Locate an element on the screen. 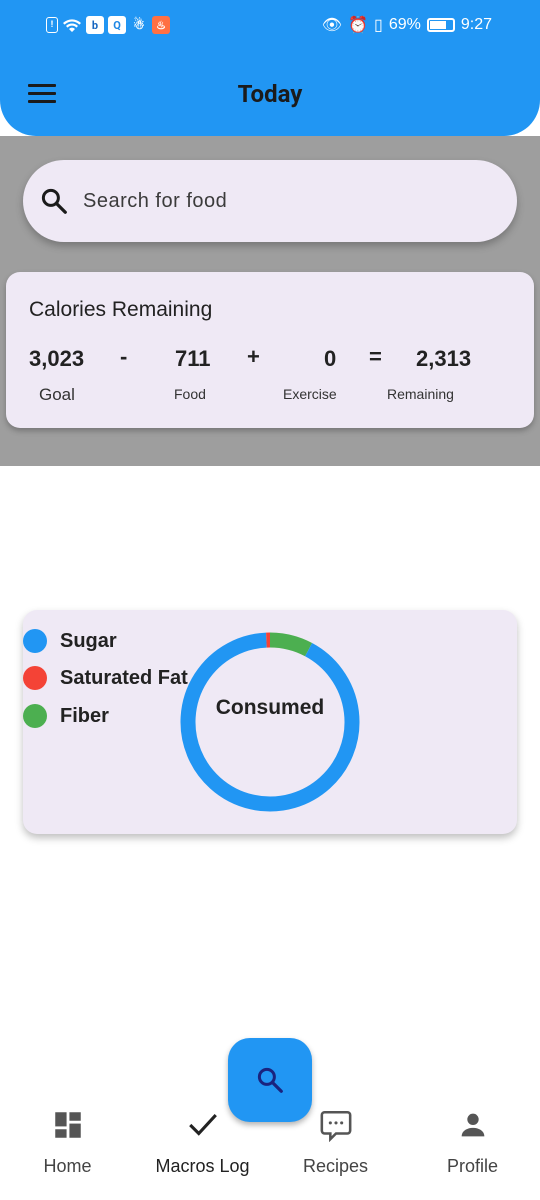  eye-icon: 👁 is located at coordinates (332, 25).